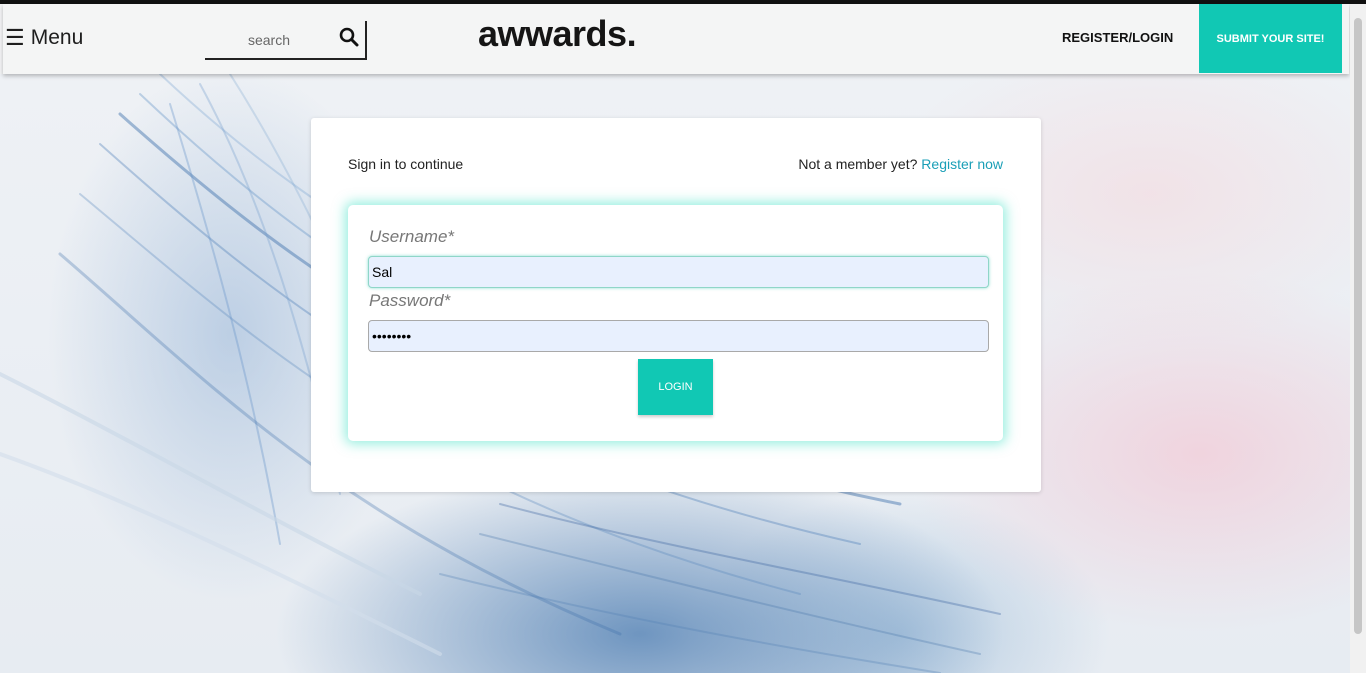  Describe the element at coordinates (962, 164) in the screenshot. I see `register-now-link: Register now` at that location.